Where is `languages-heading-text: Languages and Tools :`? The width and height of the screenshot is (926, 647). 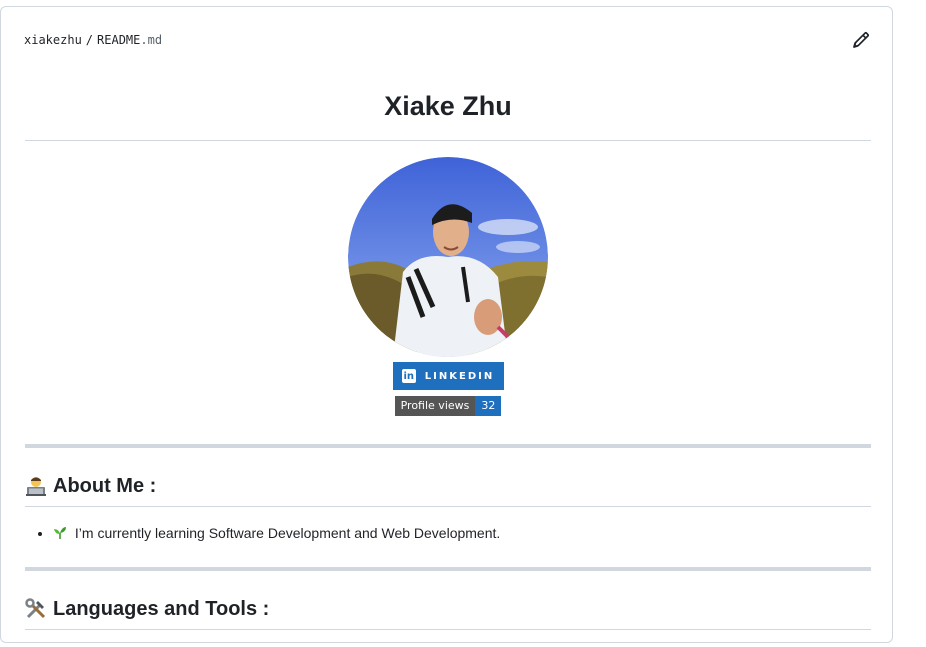 languages-heading-text: Languages and Tools : is located at coordinates (161, 609).